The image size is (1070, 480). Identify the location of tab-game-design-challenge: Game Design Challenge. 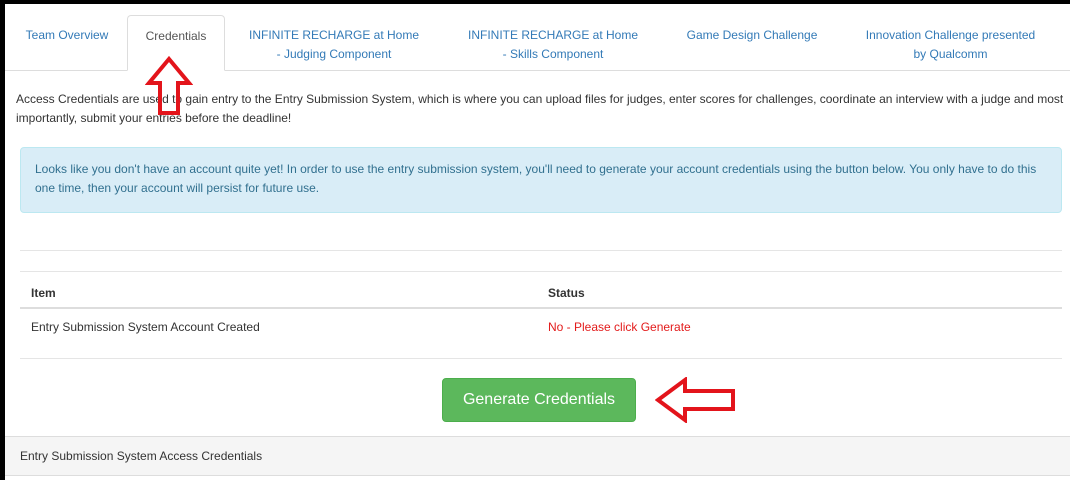
(752, 35).